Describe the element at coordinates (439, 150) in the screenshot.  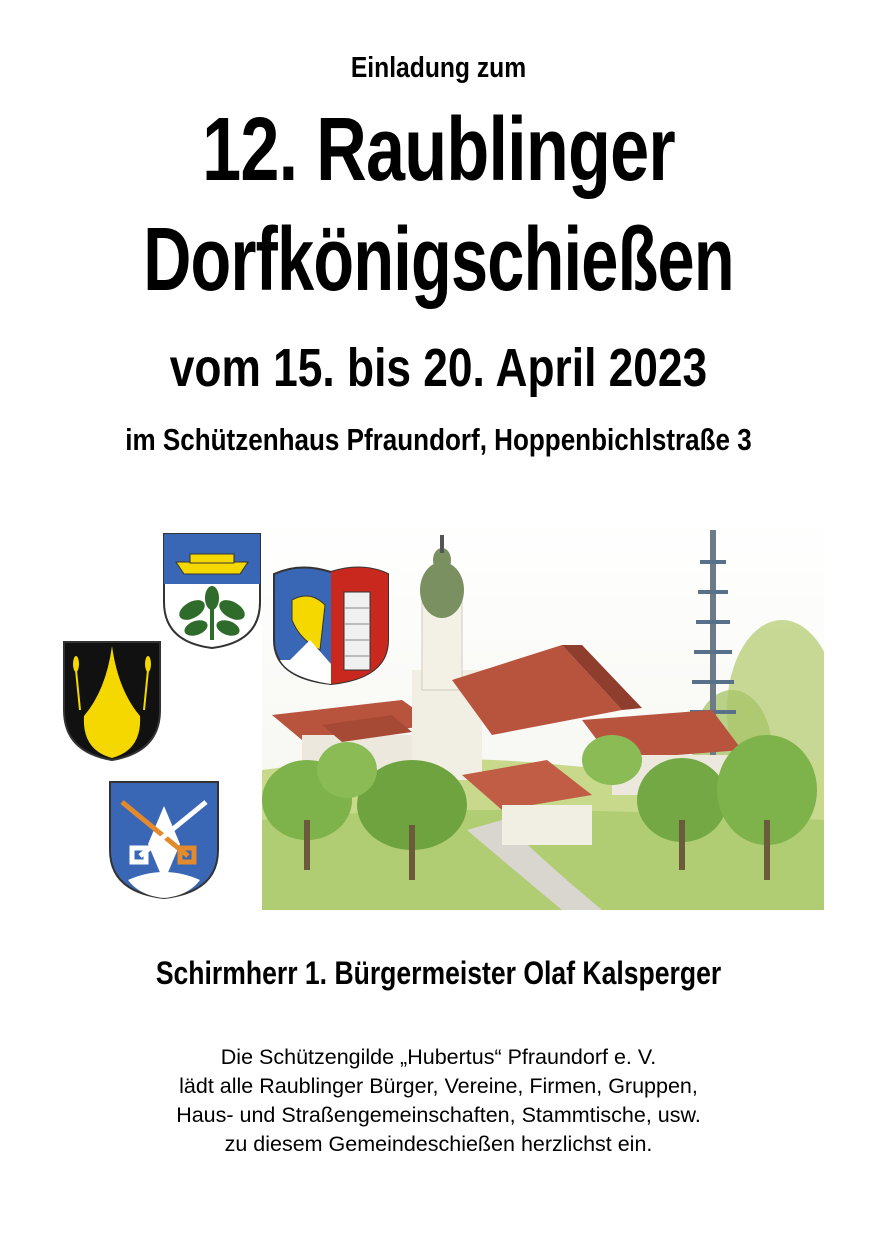
I see `title-line-1: 12. Raublinger` at that location.